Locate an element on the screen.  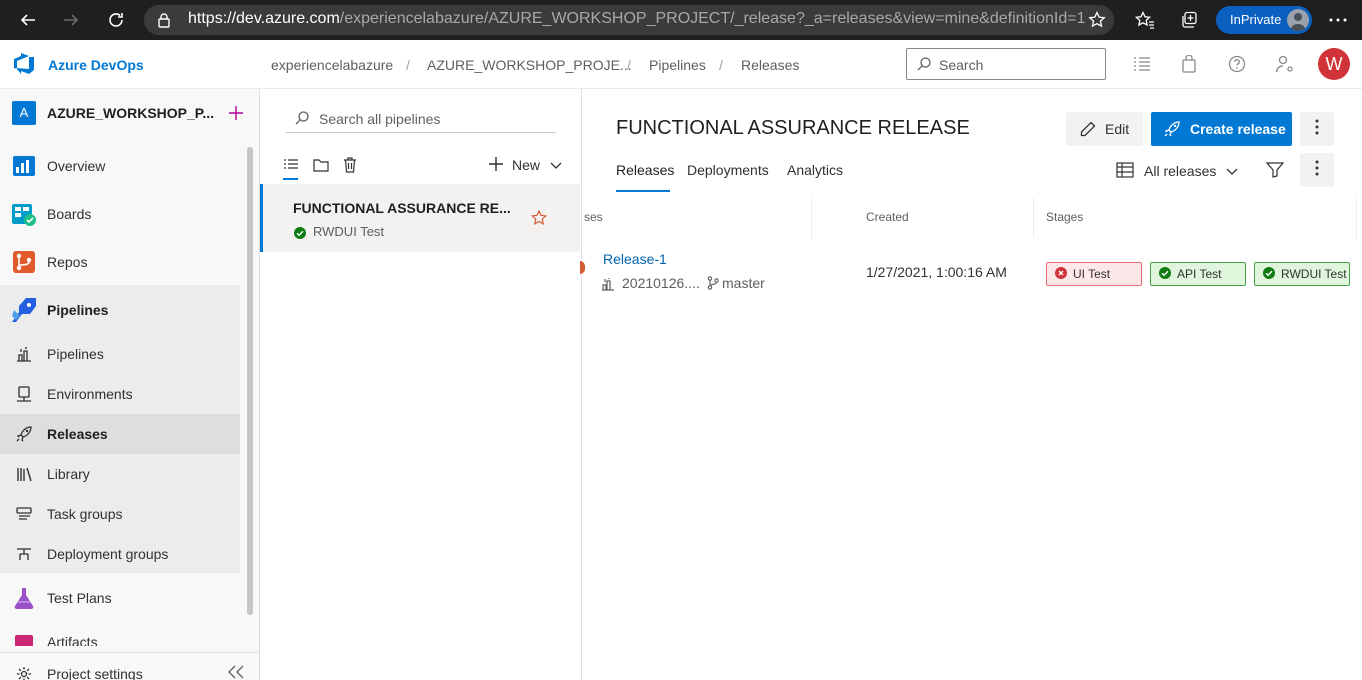
sidebar-item-artifacts: Artifacts is located at coordinates (120, 636).